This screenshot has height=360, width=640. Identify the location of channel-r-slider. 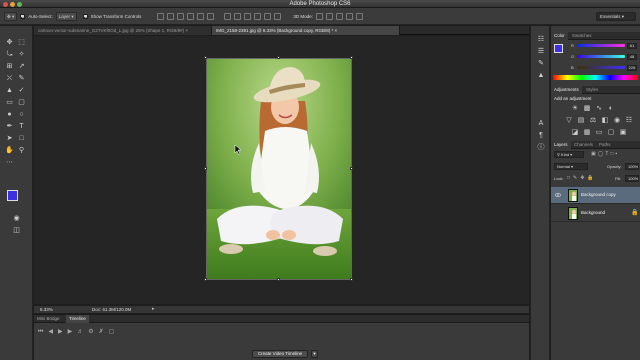
(601, 45).